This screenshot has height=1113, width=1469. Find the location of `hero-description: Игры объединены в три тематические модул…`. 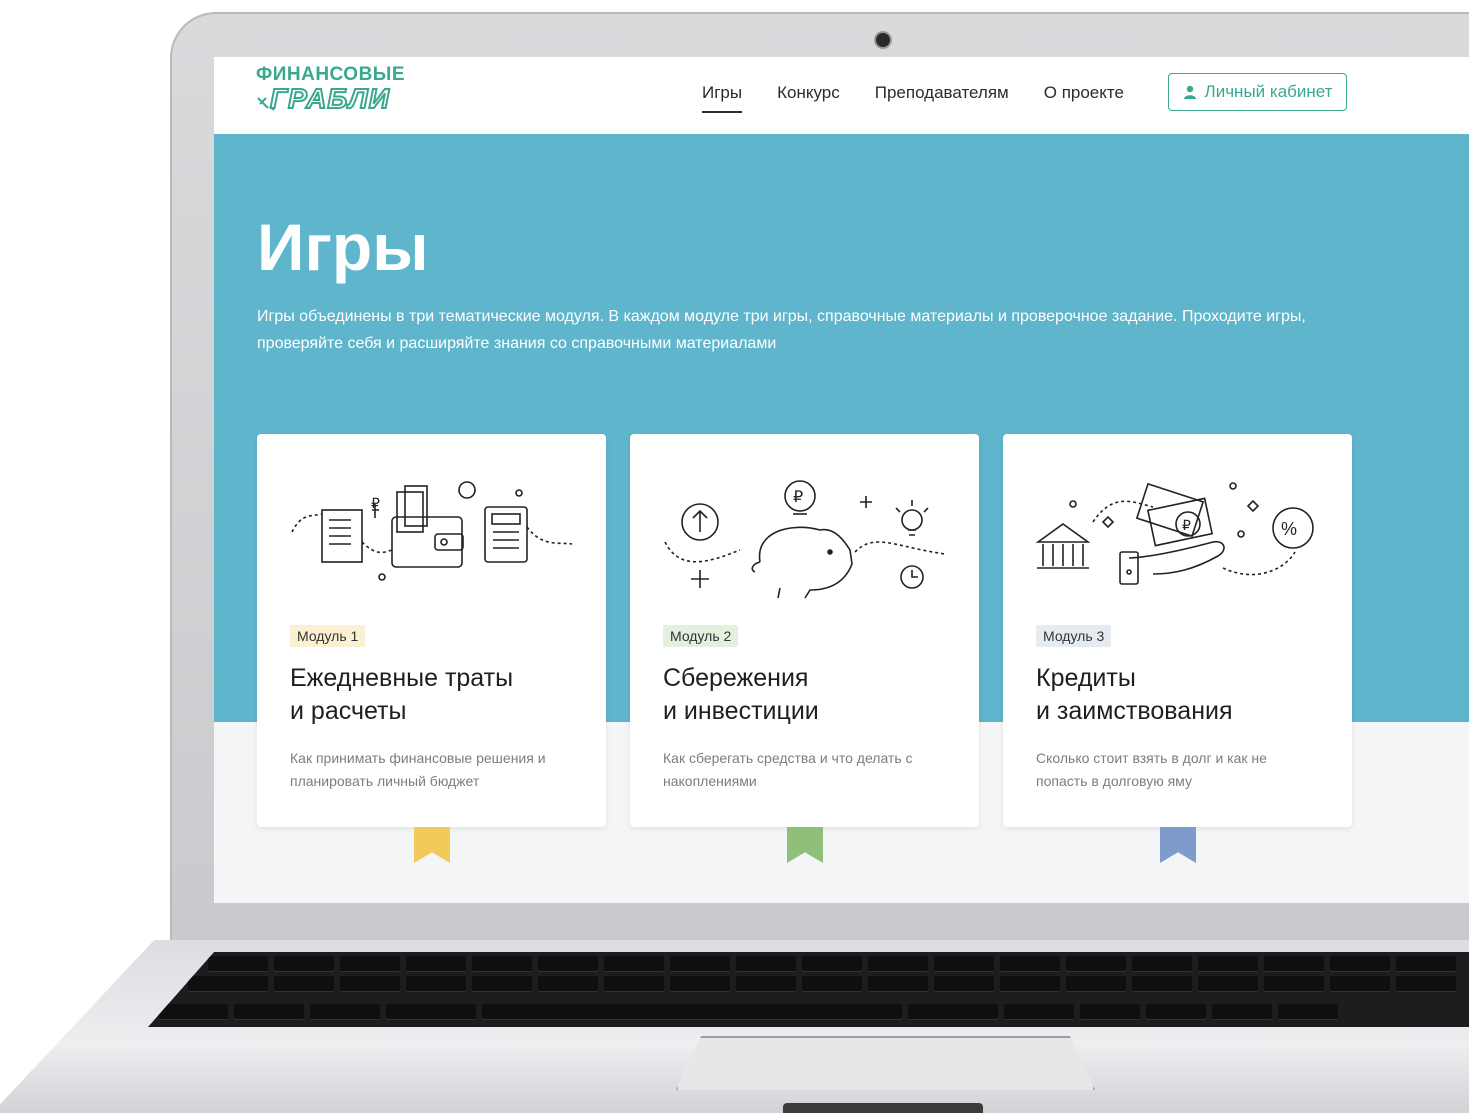

hero-description: Игры объединены в три тематические модул… is located at coordinates (781, 330).